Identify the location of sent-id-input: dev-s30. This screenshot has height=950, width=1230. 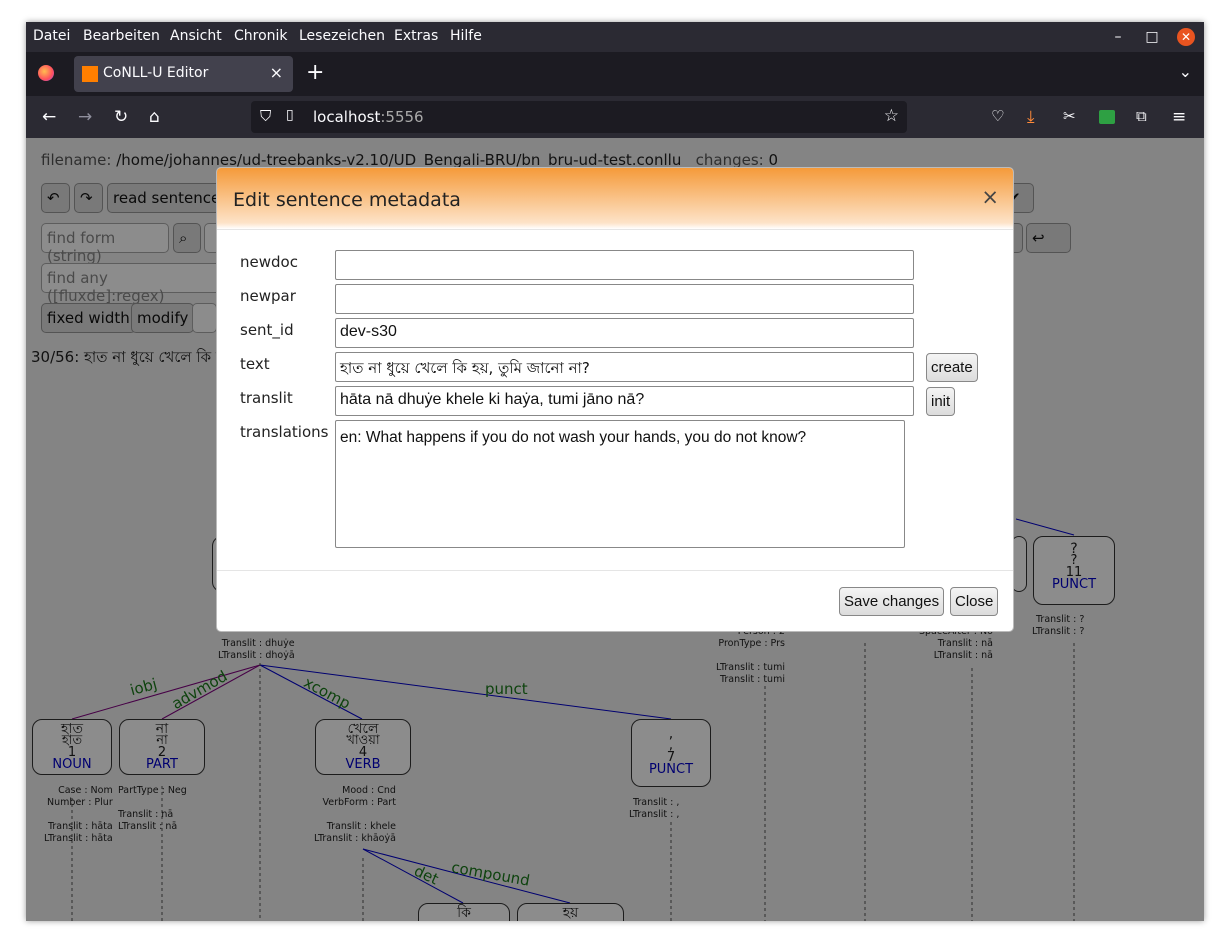
(624, 333).